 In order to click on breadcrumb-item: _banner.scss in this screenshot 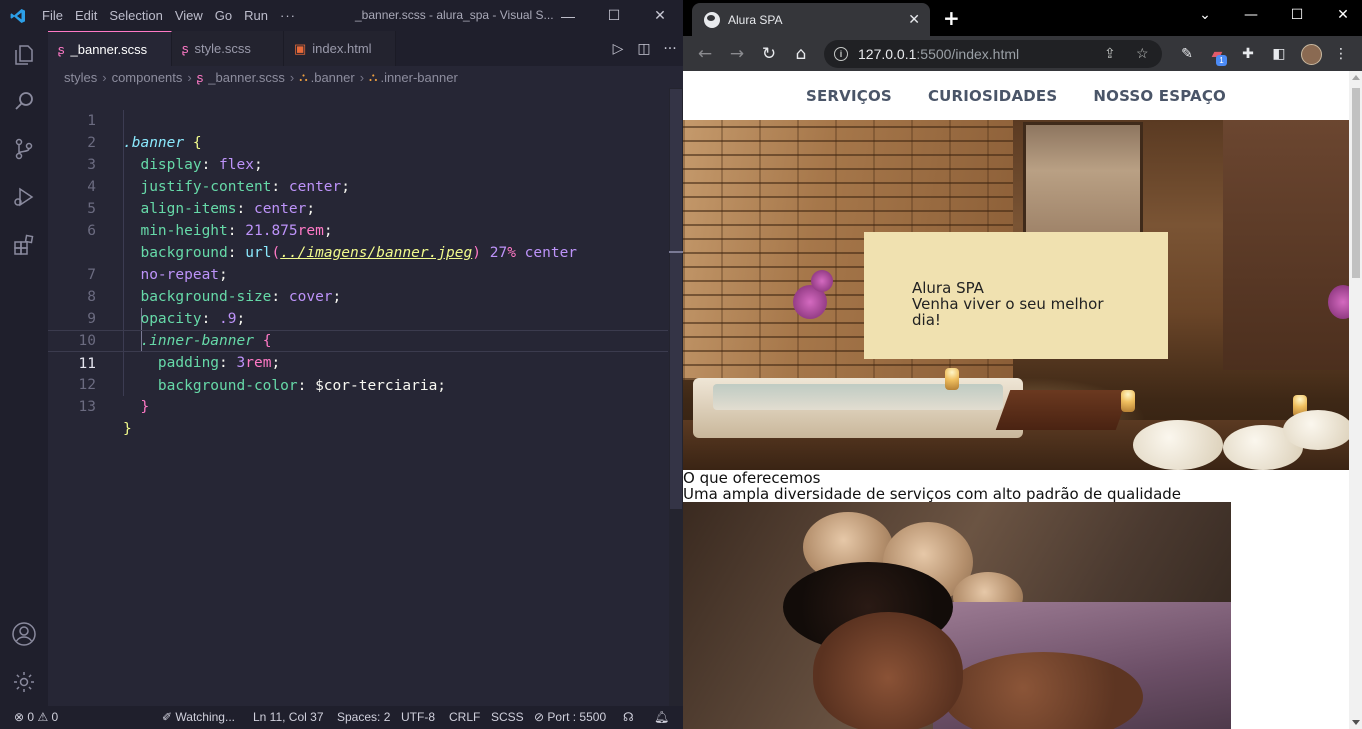, I will do `click(246, 77)`.